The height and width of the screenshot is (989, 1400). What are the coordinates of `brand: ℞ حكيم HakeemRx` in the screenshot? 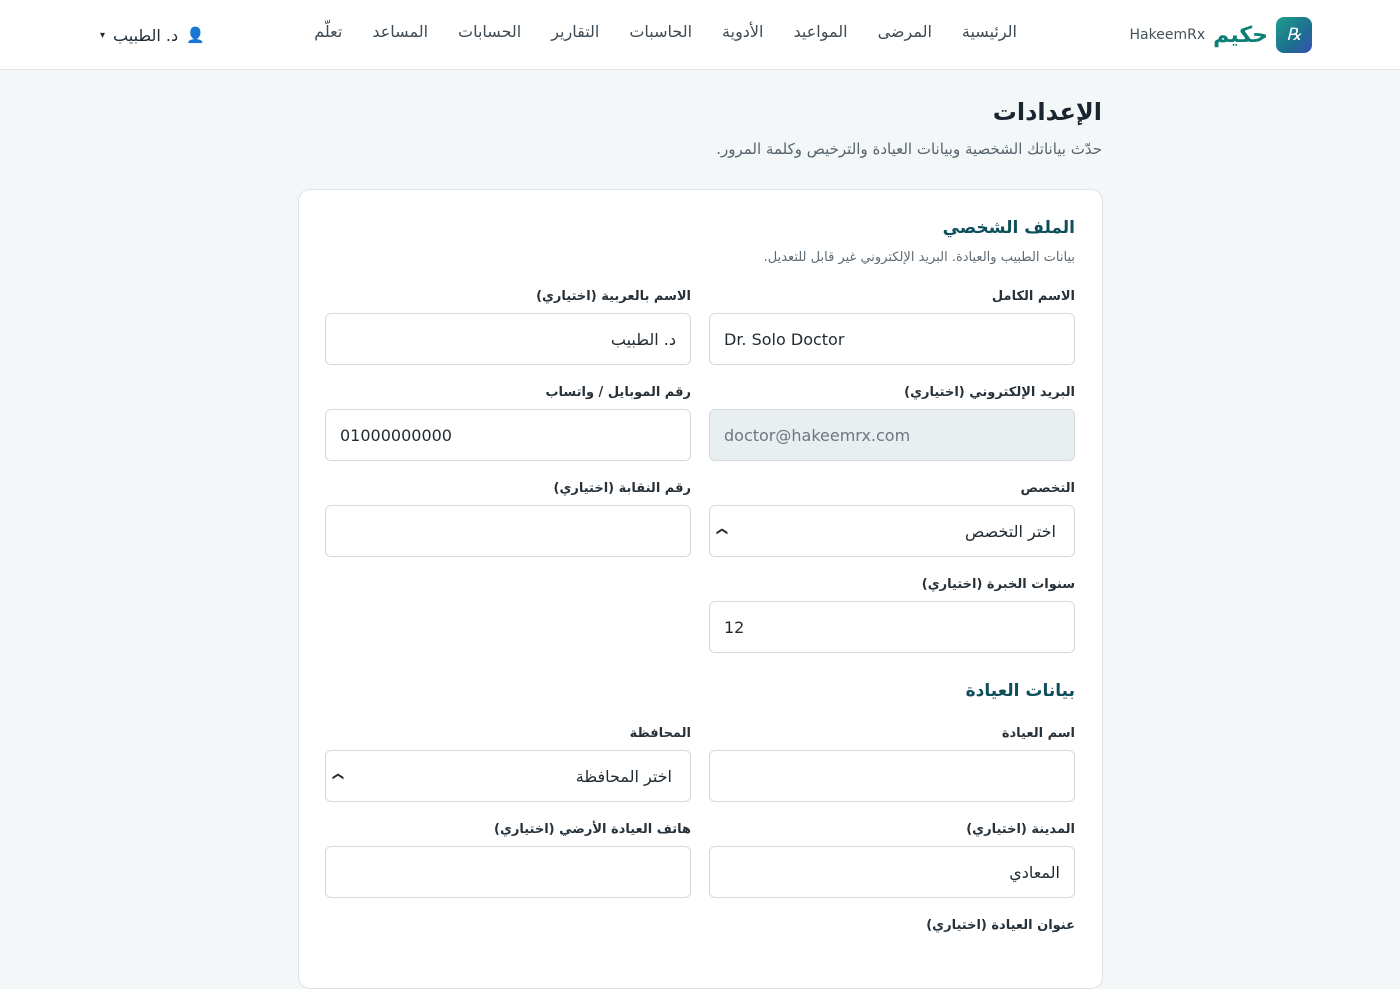 It's located at (1221, 35).